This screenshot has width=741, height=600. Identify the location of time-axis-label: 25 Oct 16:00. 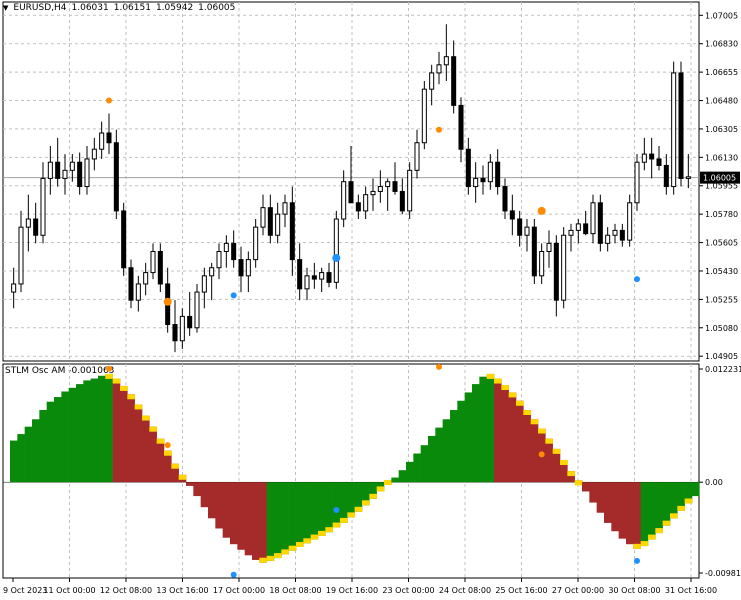
(521, 590).